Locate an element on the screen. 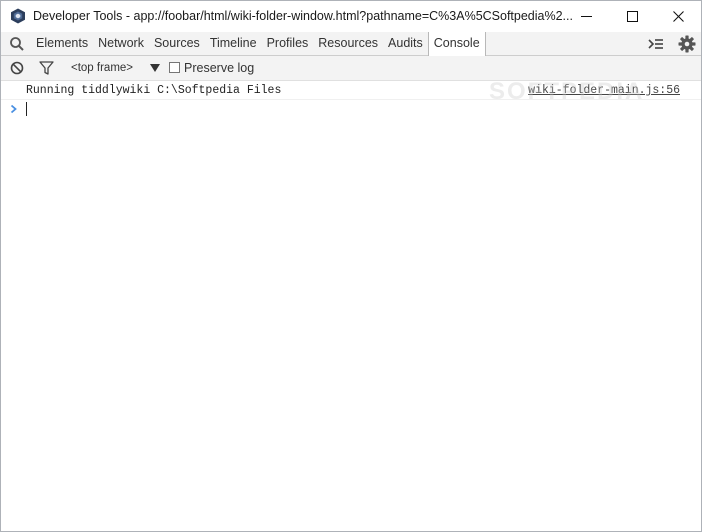 The image size is (702, 532). prompt-chevron-icon is located at coordinates (13, 109).